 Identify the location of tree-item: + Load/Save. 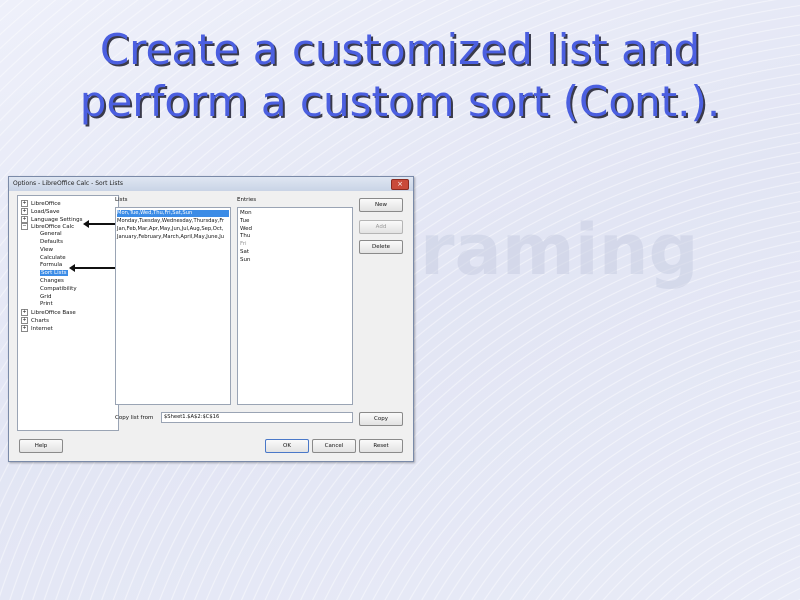
(40, 211).